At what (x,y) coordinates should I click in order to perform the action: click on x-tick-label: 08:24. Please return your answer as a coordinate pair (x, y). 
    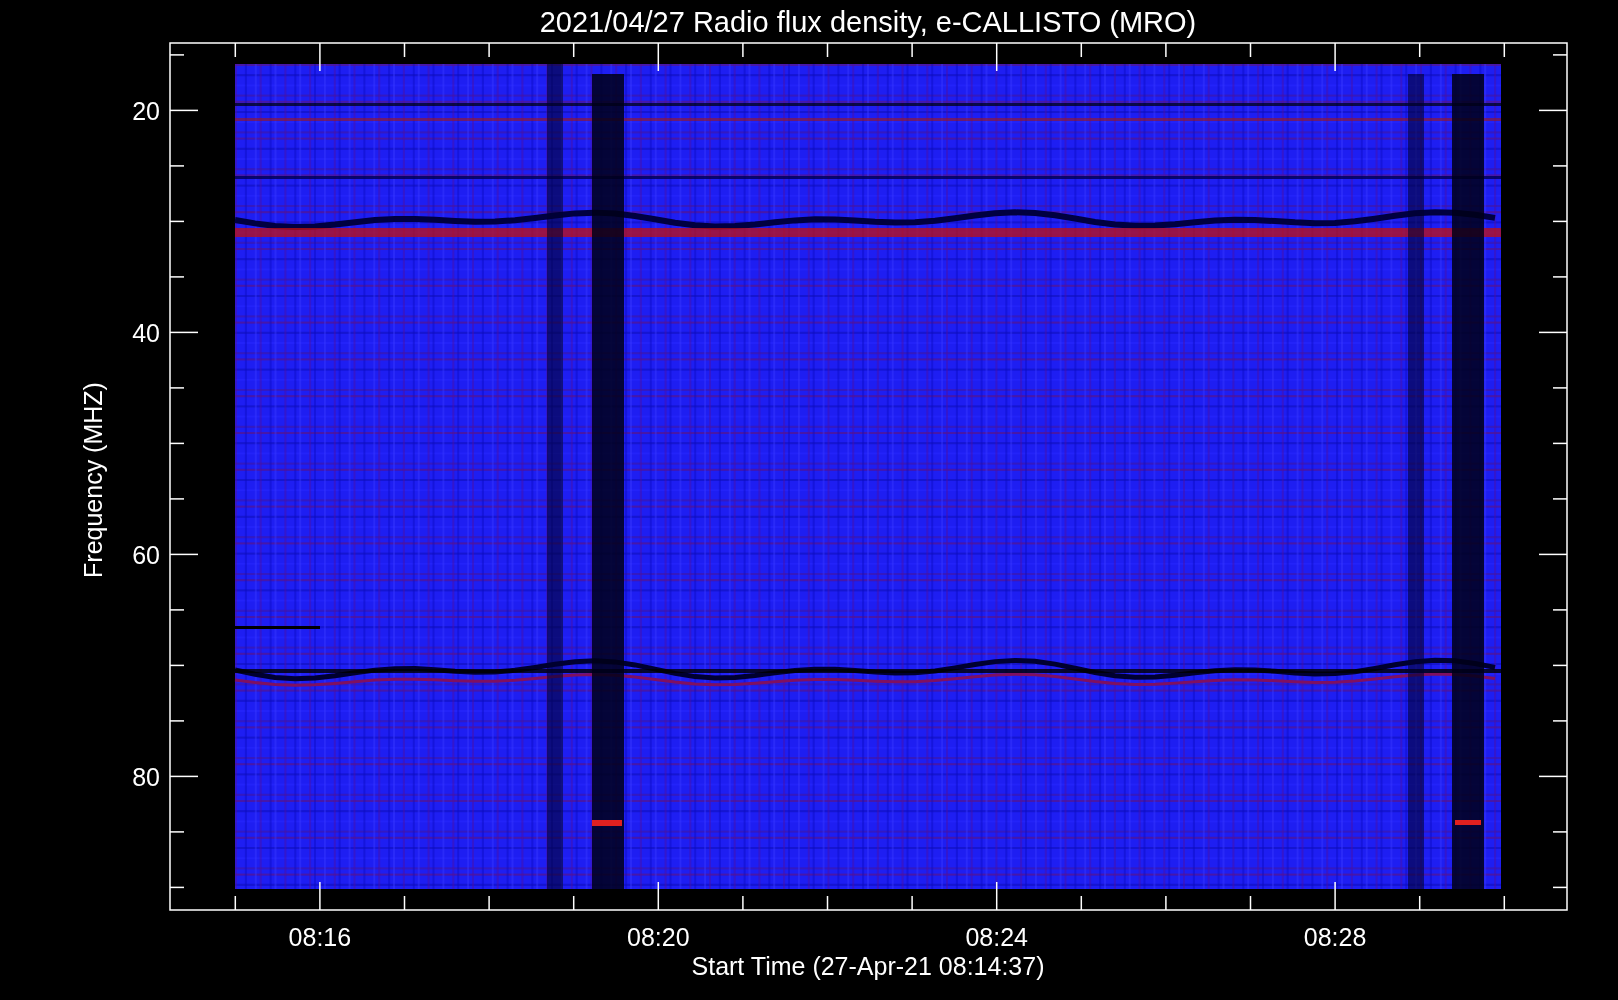
    Looking at the image, I should click on (996, 937).